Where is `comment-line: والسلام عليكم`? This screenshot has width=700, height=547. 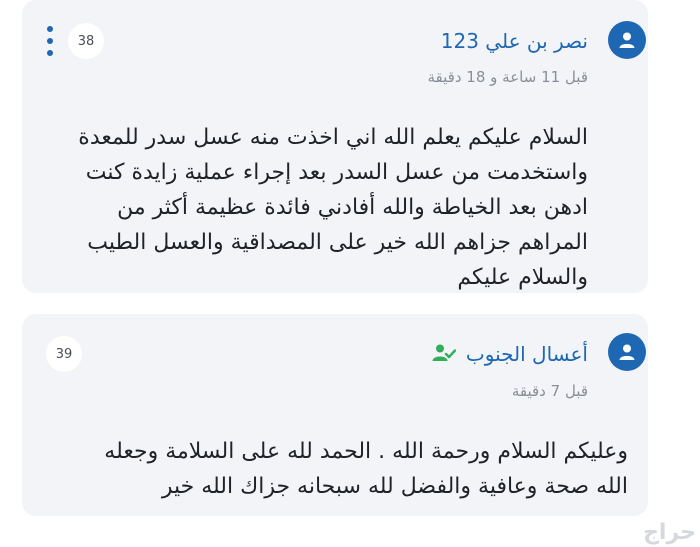
comment-line: والسلام عليكم is located at coordinates (522, 277).